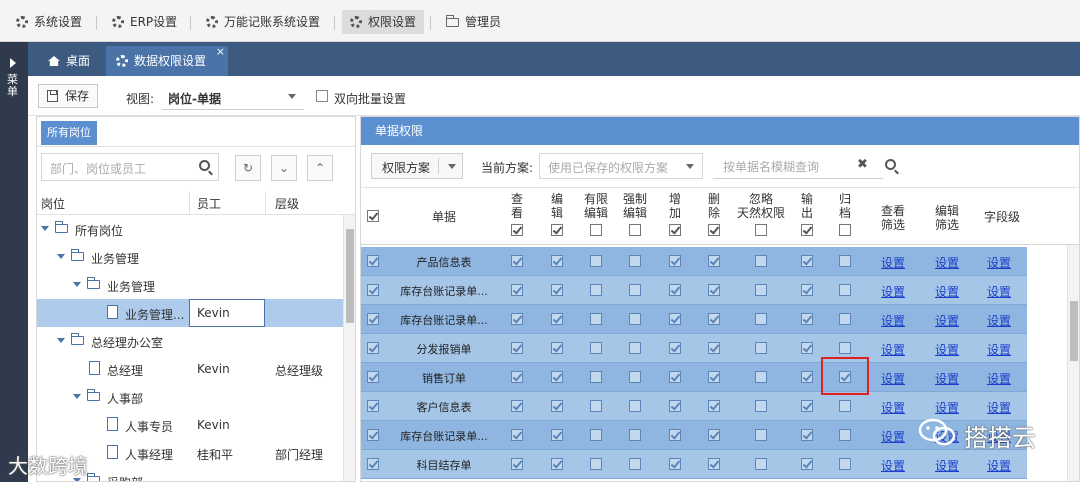 The height and width of the screenshot is (482, 1080). What do you see at coordinates (220, 52) in the screenshot?
I see `close-icon: ×` at bounding box center [220, 52].